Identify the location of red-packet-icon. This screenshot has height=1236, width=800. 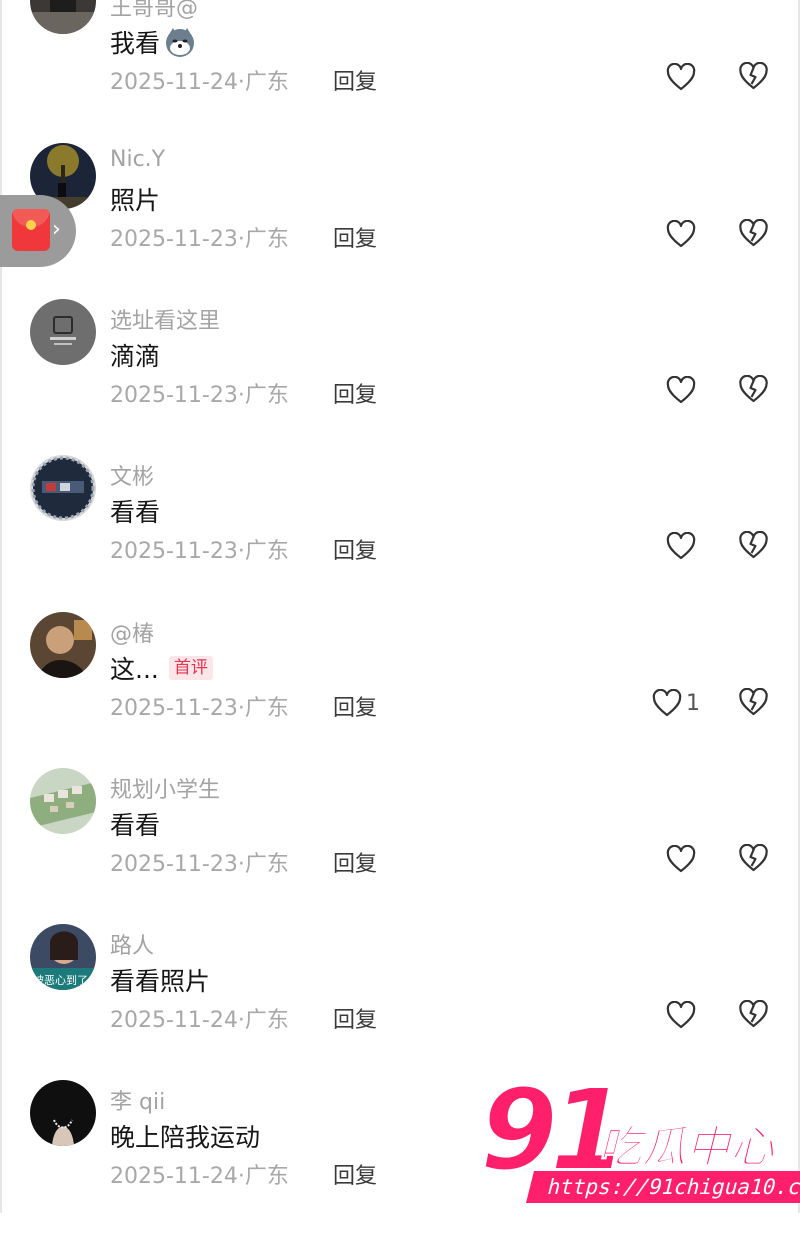
(31, 230).